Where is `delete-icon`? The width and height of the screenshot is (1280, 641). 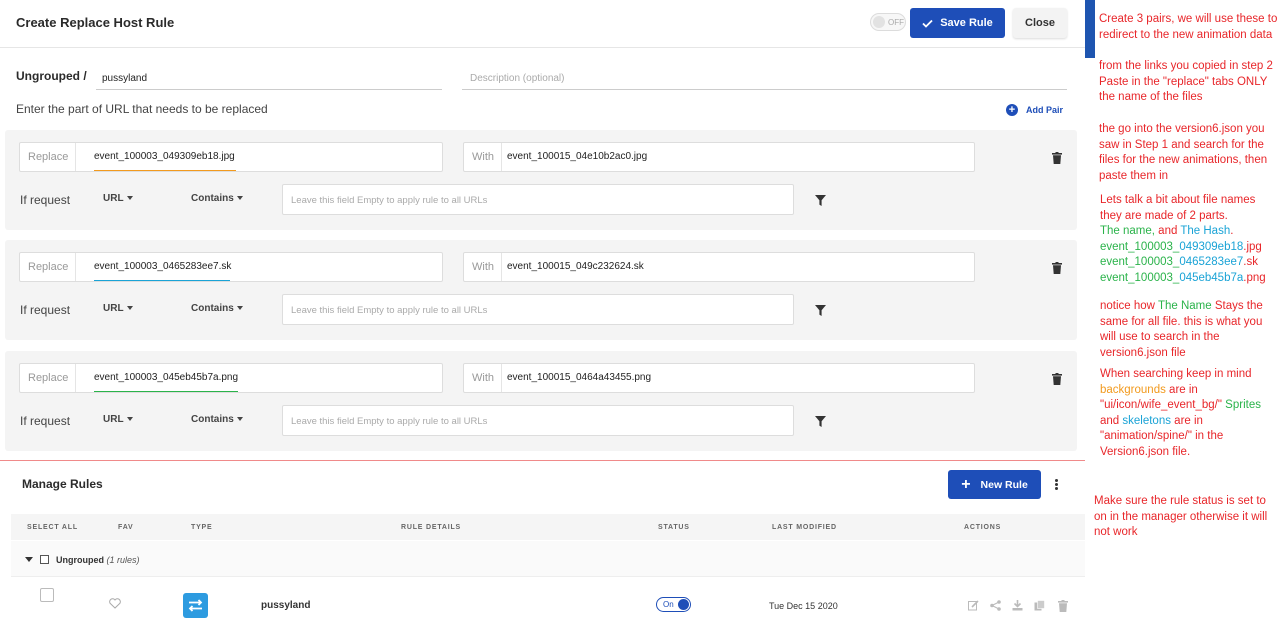
delete-icon is located at coordinates (1063, 606).